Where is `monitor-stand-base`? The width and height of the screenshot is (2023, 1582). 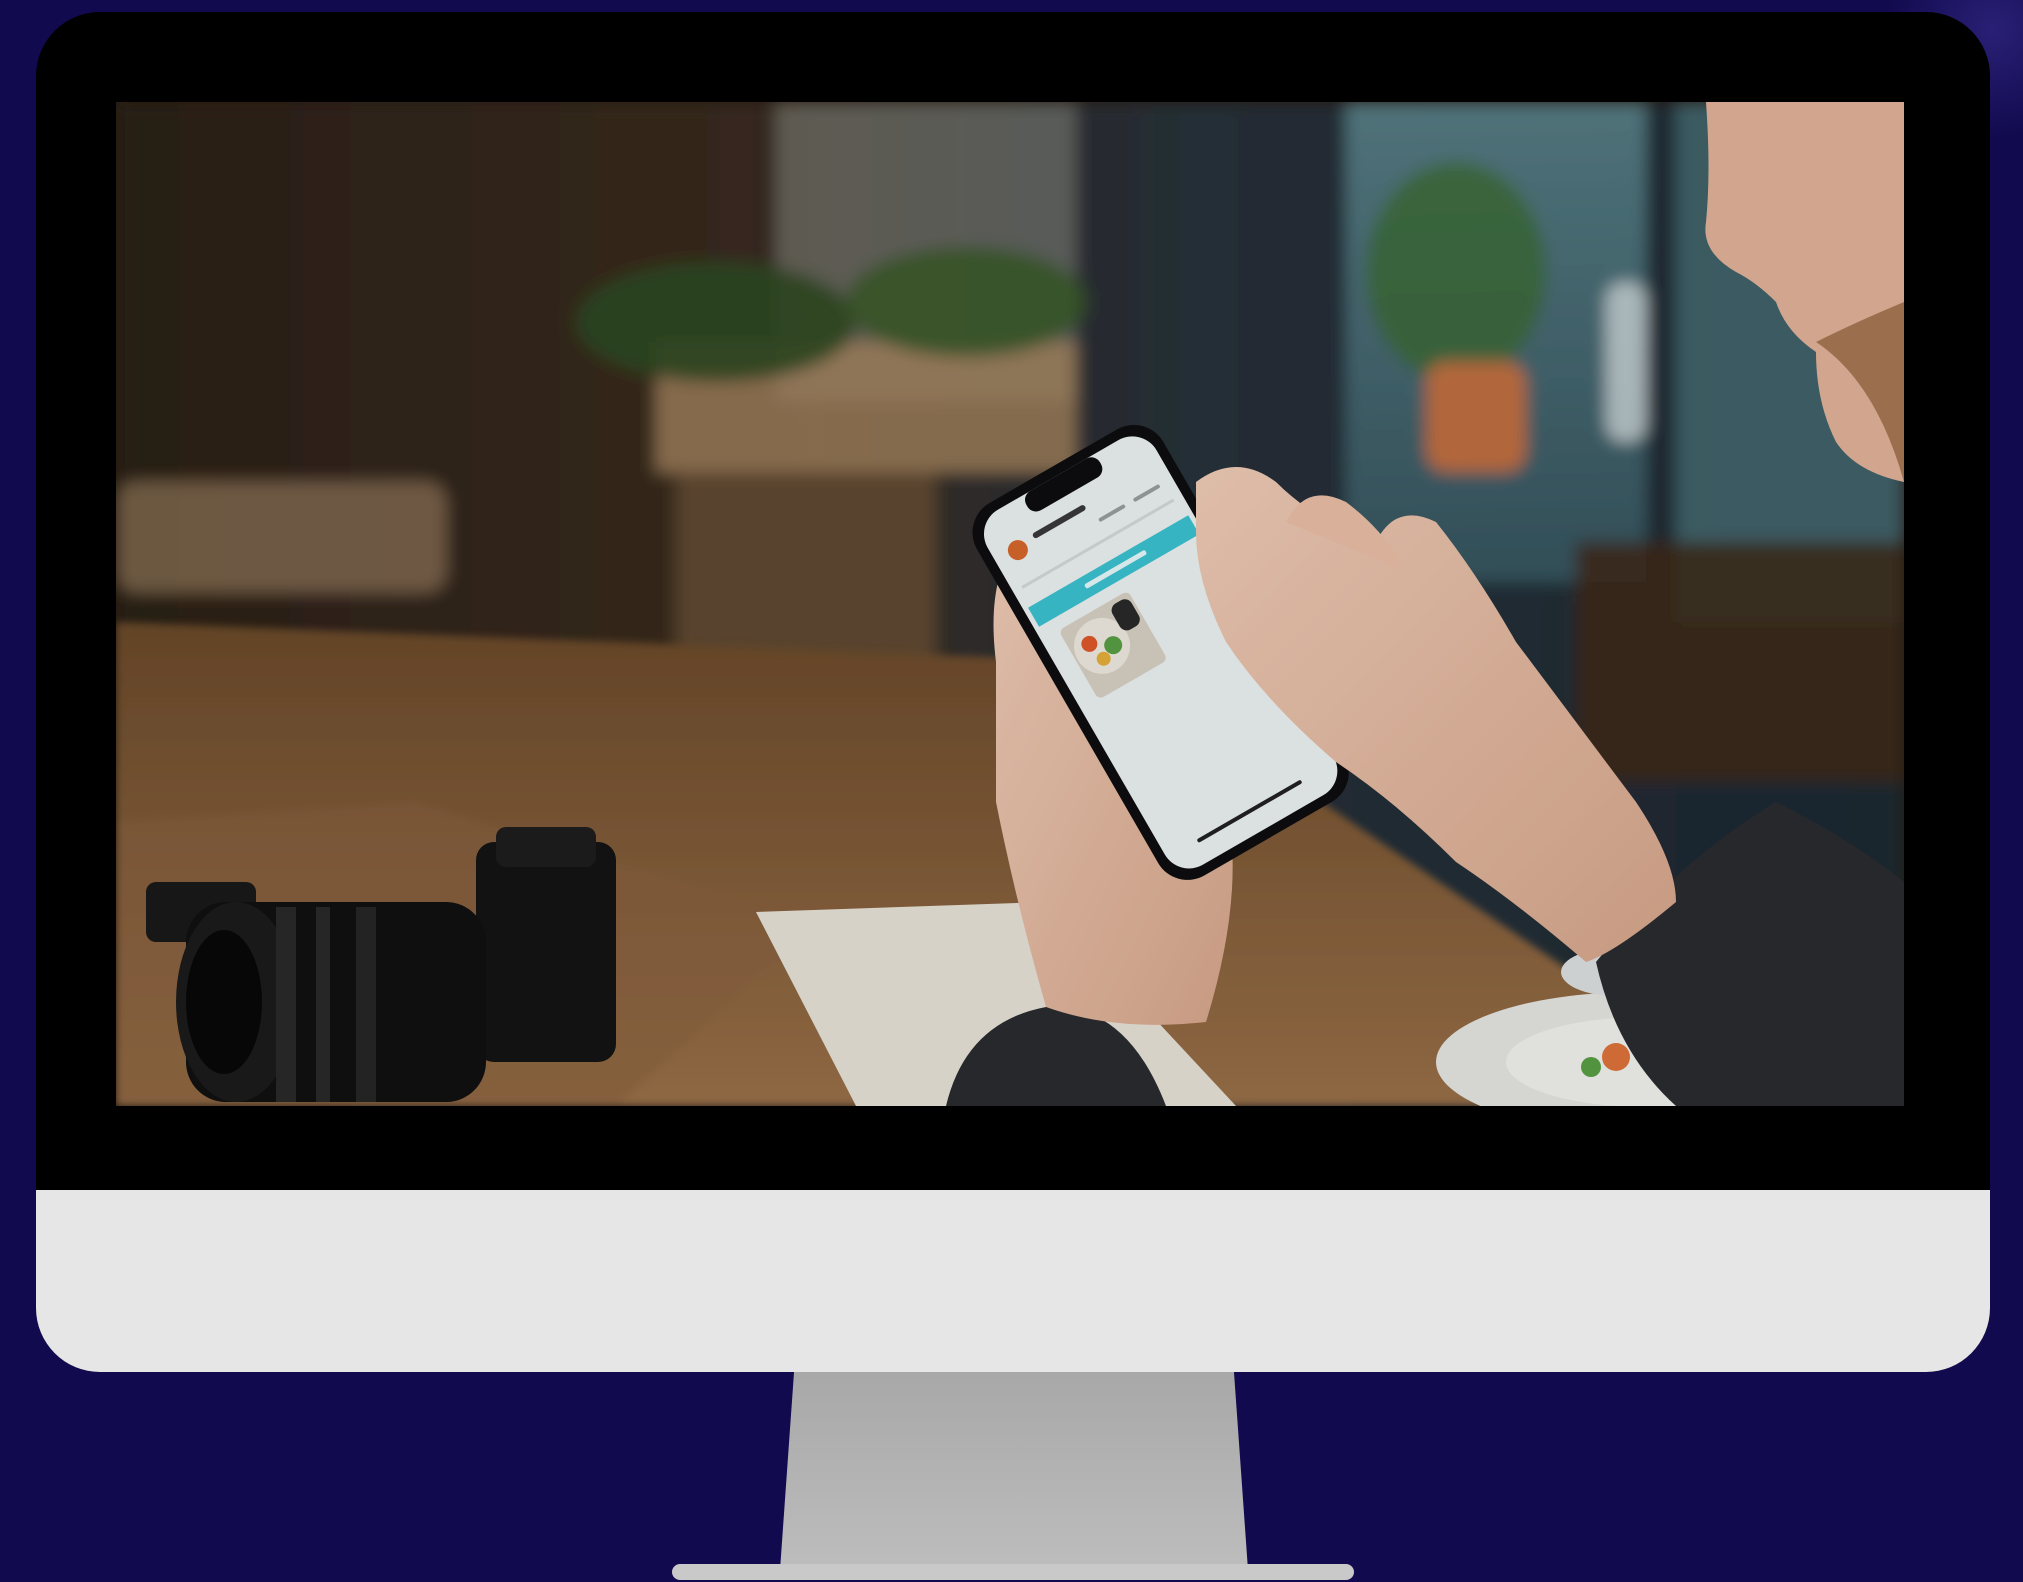
monitor-stand-base is located at coordinates (1013, 1572).